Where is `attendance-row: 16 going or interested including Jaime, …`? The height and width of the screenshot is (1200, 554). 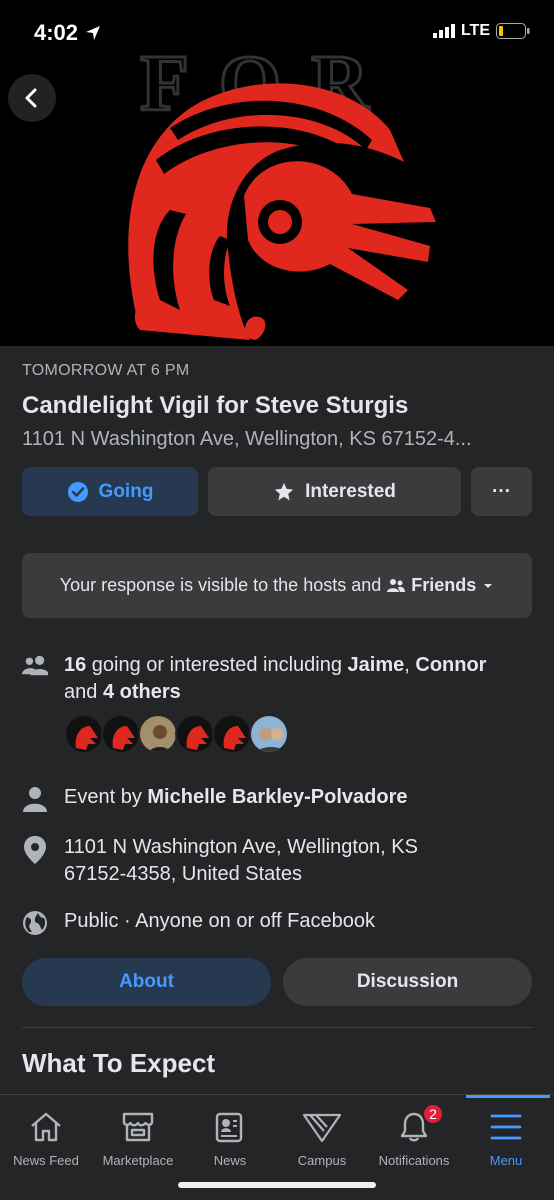 attendance-row: 16 going or interested including Jaime, … is located at coordinates (277, 679).